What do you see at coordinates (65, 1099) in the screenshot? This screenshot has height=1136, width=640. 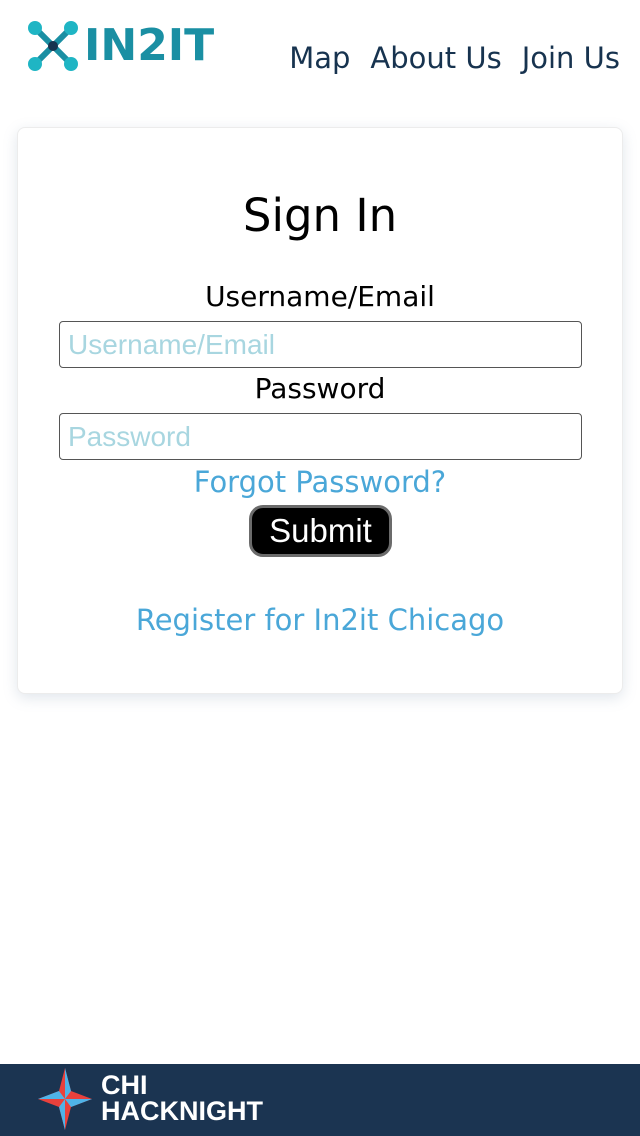 I see `chicago-star-icon` at bounding box center [65, 1099].